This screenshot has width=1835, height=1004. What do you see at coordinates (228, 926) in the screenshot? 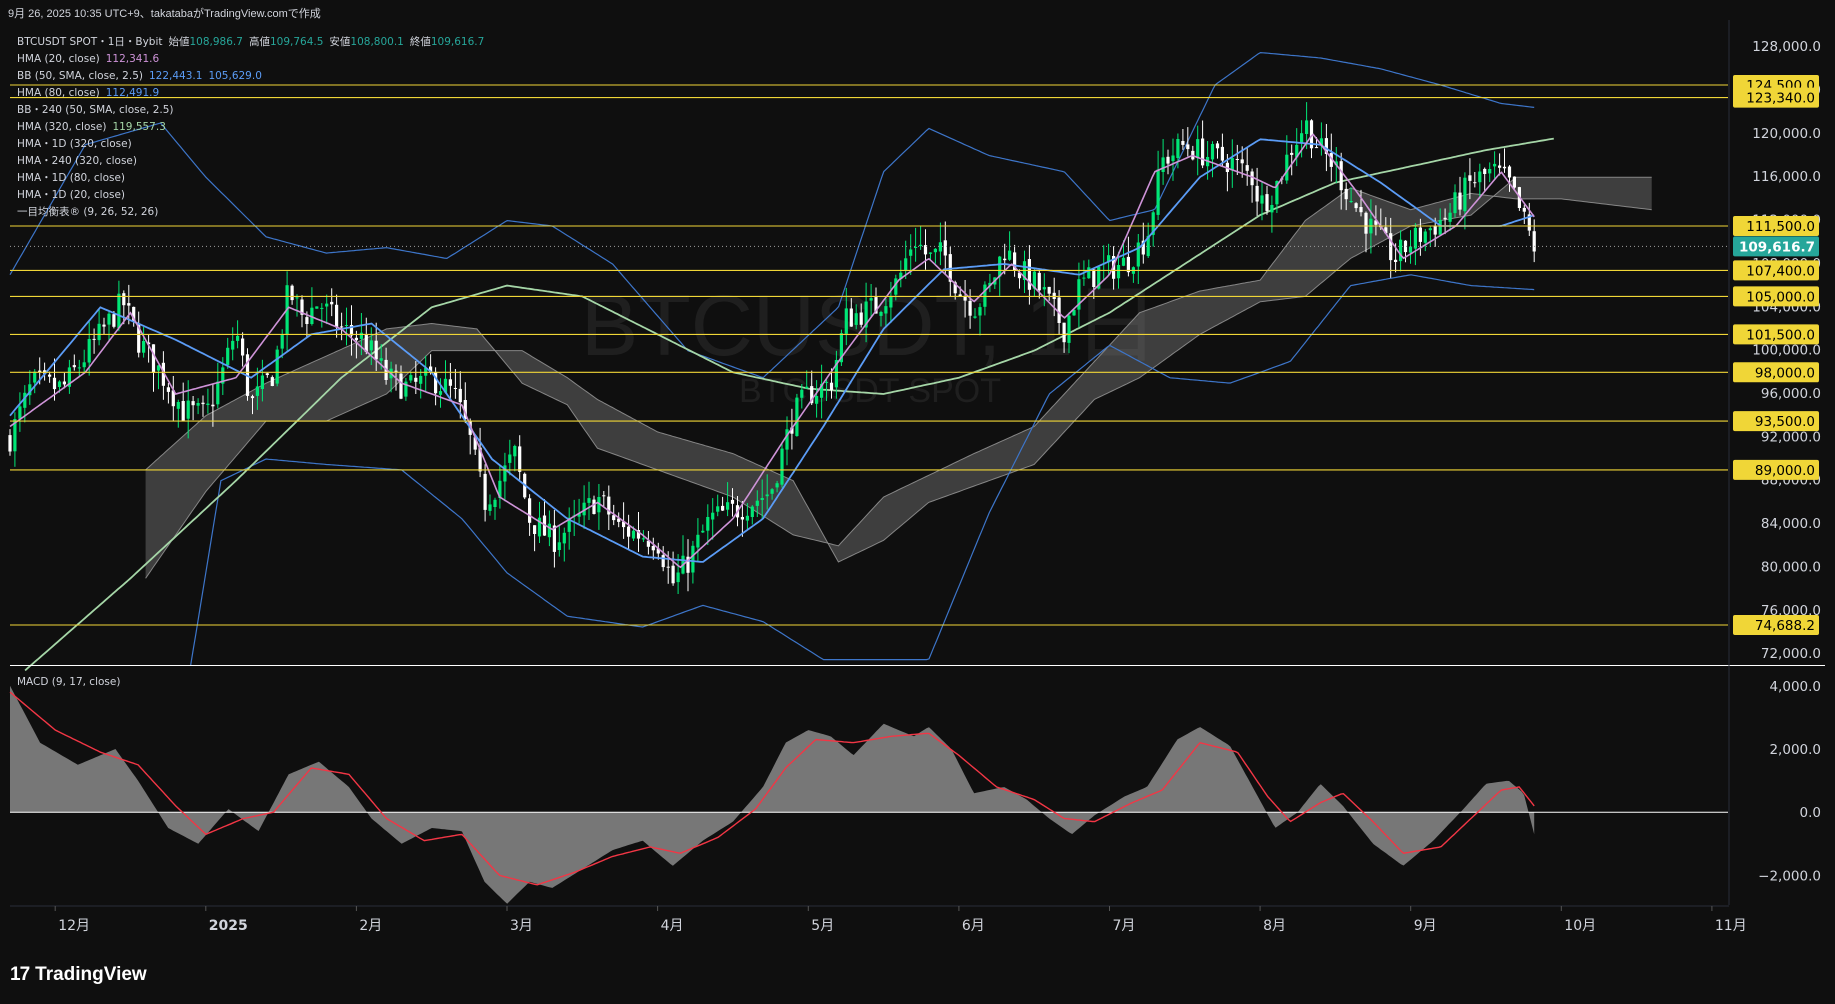
I see `month-label: 2025` at bounding box center [228, 926].